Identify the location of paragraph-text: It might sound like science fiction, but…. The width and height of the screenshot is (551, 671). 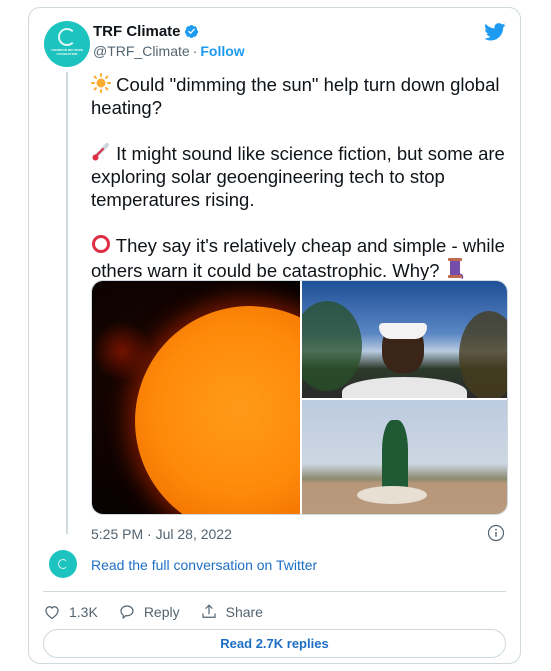
(298, 176).